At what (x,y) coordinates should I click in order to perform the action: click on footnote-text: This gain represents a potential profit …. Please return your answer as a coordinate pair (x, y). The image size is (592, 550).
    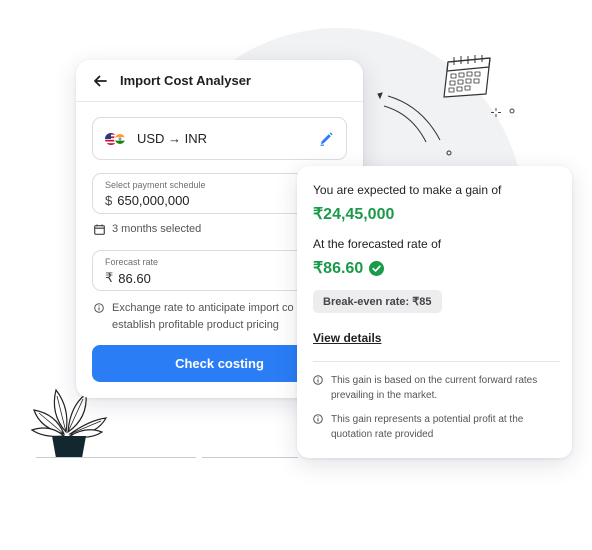
    Looking at the image, I should click on (427, 427).